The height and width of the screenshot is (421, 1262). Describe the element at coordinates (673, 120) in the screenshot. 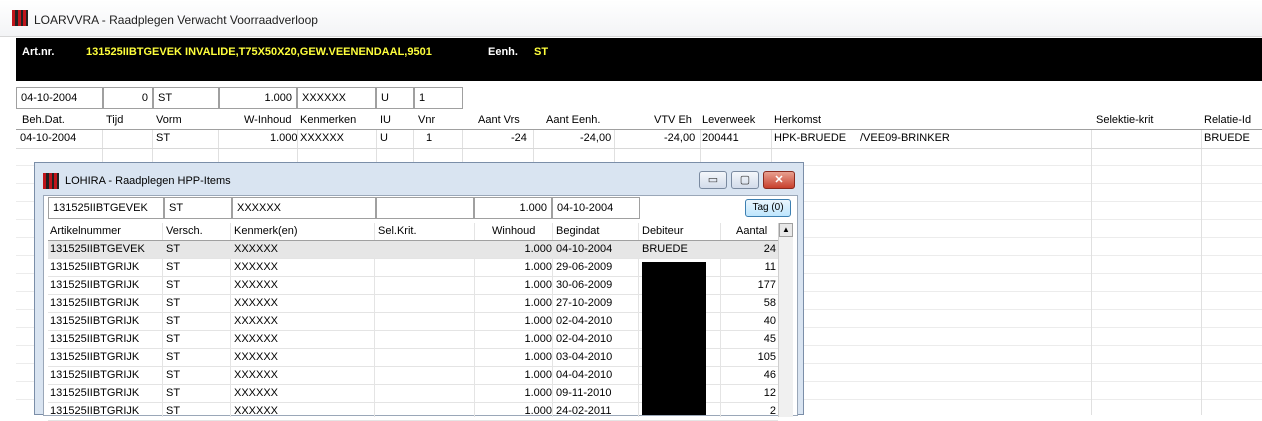

I see `col-vtveh: VTV Eh` at that location.